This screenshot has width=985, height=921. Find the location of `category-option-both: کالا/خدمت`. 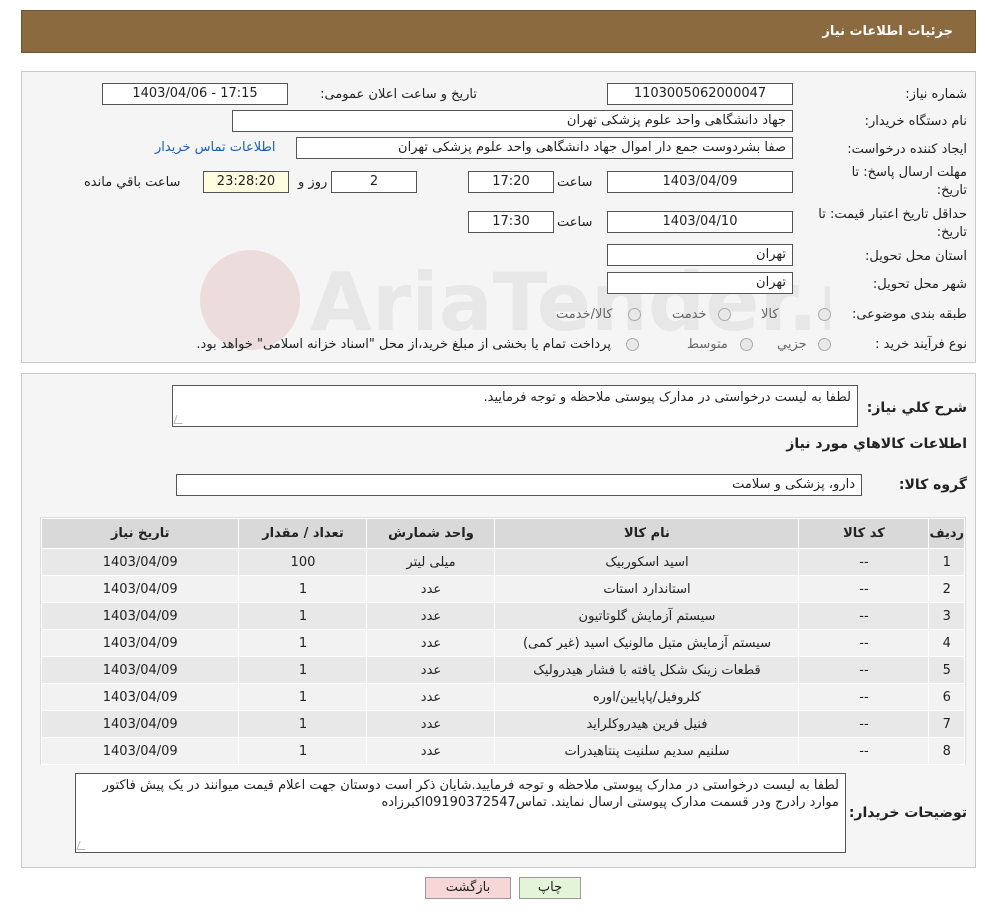

category-option-both: کالا/خدمت is located at coordinates (584, 314).